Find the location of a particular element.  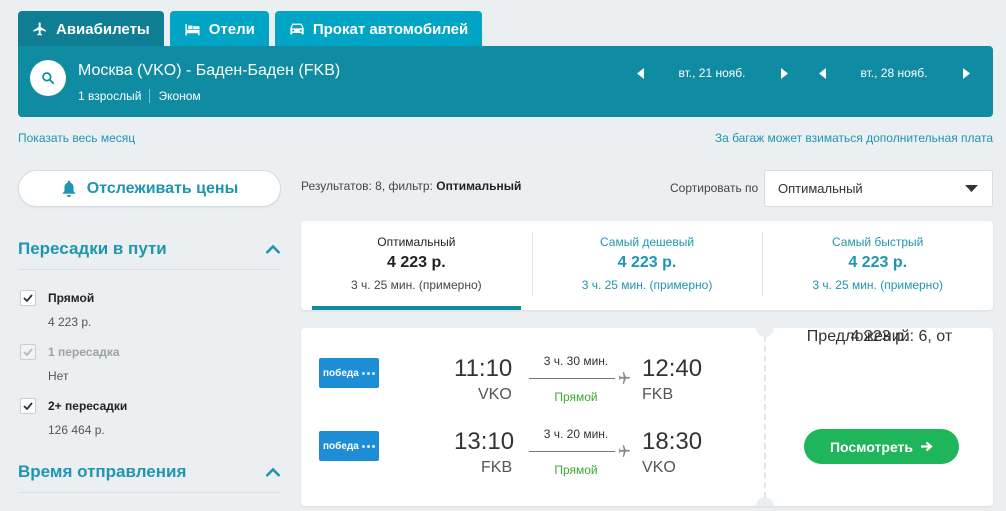

stops-option-direct: Прямой 4 223 р. is located at coordinates (57, 309).